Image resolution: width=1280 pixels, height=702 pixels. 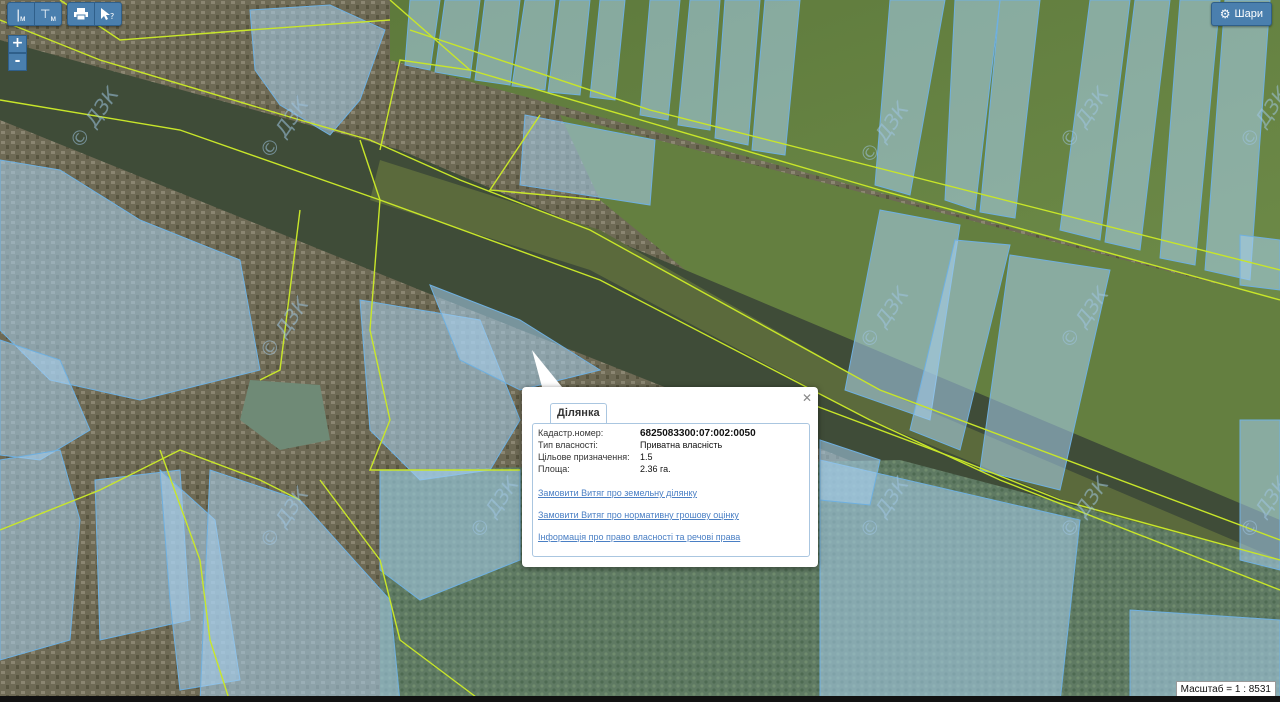 What do you see at coordinates (647, 433) in the screenshot?
I see `cadastral-number-row: Кадастр.номер: 6825083300:07:002:0050` at bounding box center [647, 433].